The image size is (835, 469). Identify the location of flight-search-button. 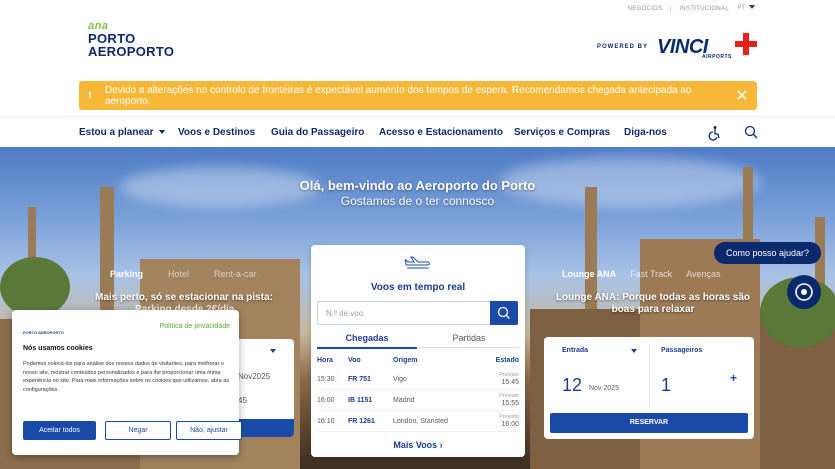
(504, 313).